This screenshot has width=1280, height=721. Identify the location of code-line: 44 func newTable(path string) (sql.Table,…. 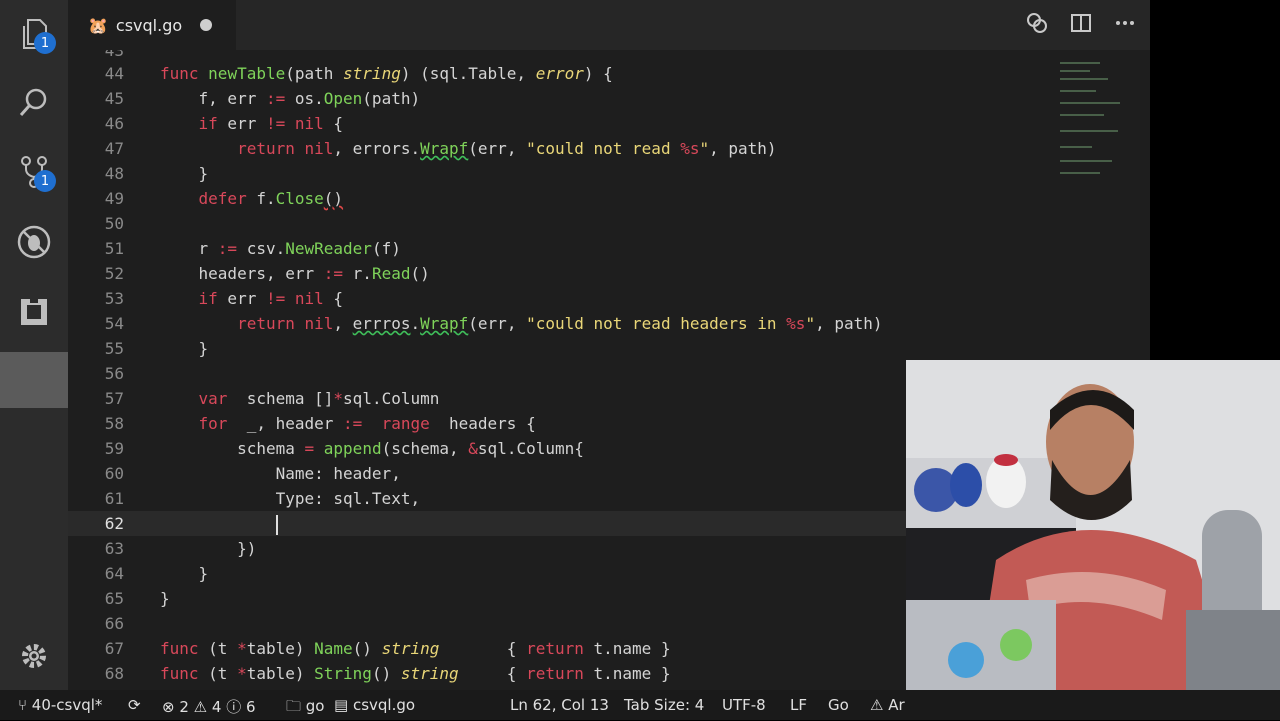
(358, 73).